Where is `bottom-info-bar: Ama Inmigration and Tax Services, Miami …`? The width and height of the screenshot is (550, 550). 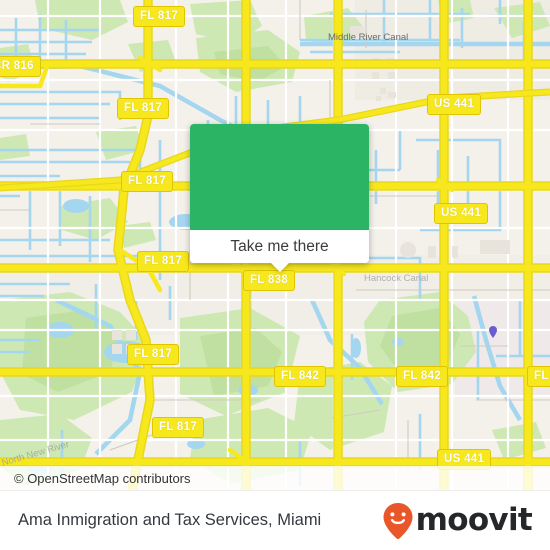 bottom-info-bar: Ama Inmigration and Tax Services, Miami … is located at coordinates (275, 520).